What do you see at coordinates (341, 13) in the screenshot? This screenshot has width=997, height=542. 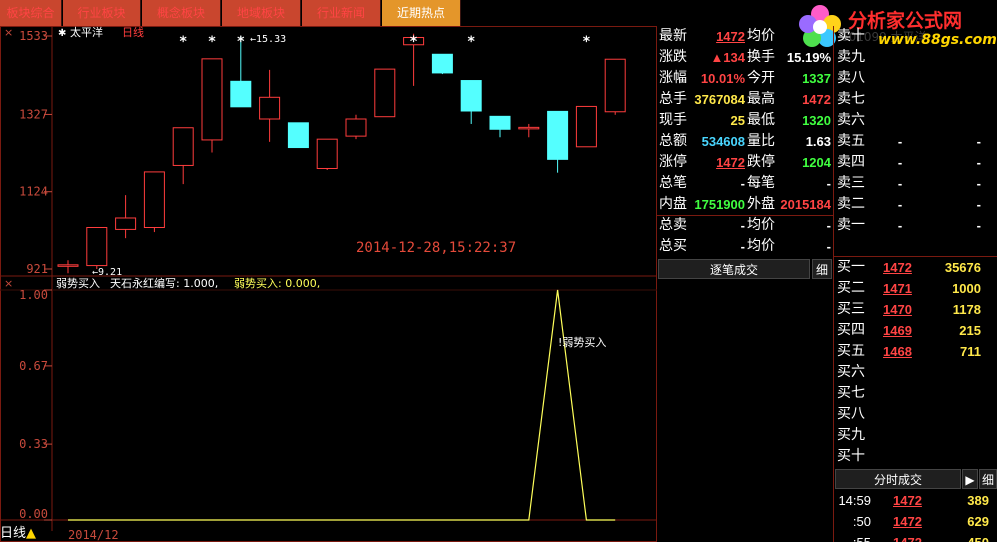 I see `tab-industry-news: 行业新闻` at bounding box center [341, 13].